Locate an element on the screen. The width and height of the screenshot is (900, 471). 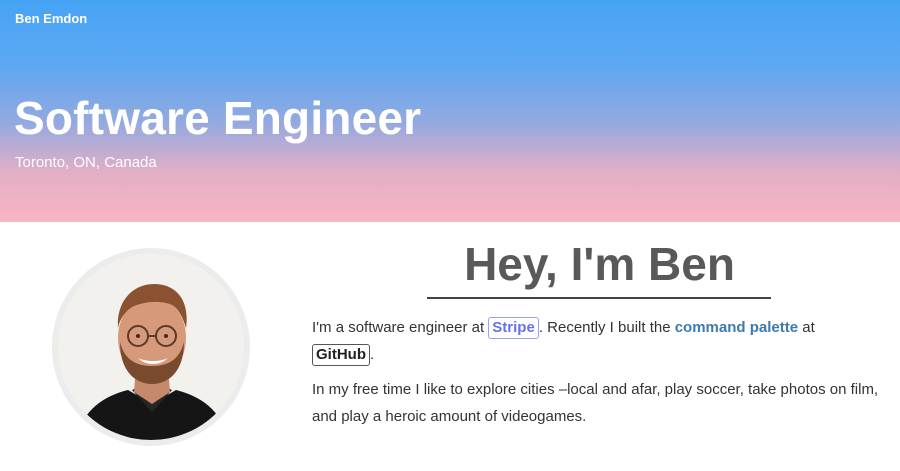
heading-underline is located at coordinates (599, 298).